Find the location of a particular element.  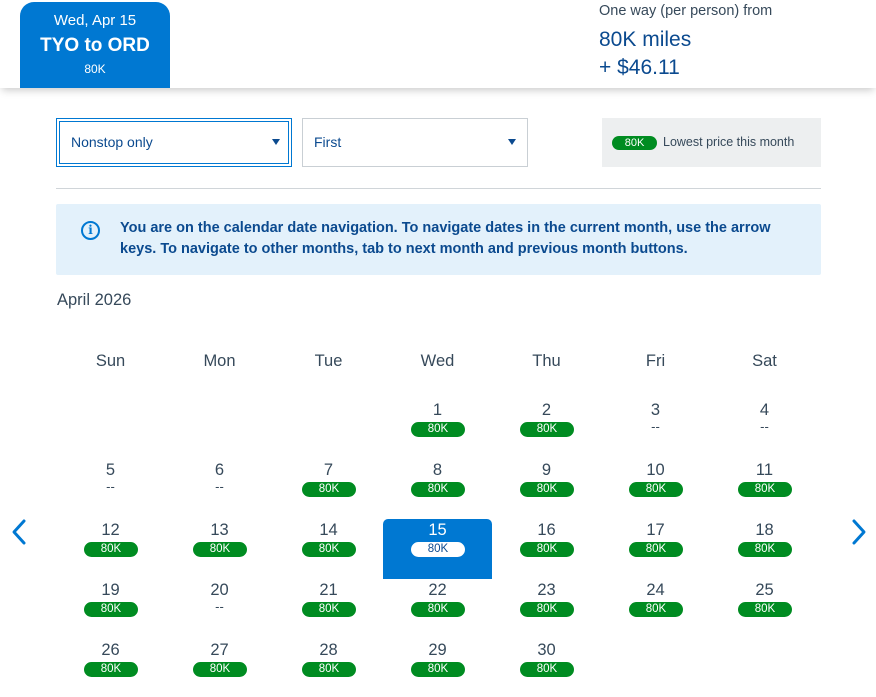

calendar-day: 16 80K is located at coordinates (546, 549).